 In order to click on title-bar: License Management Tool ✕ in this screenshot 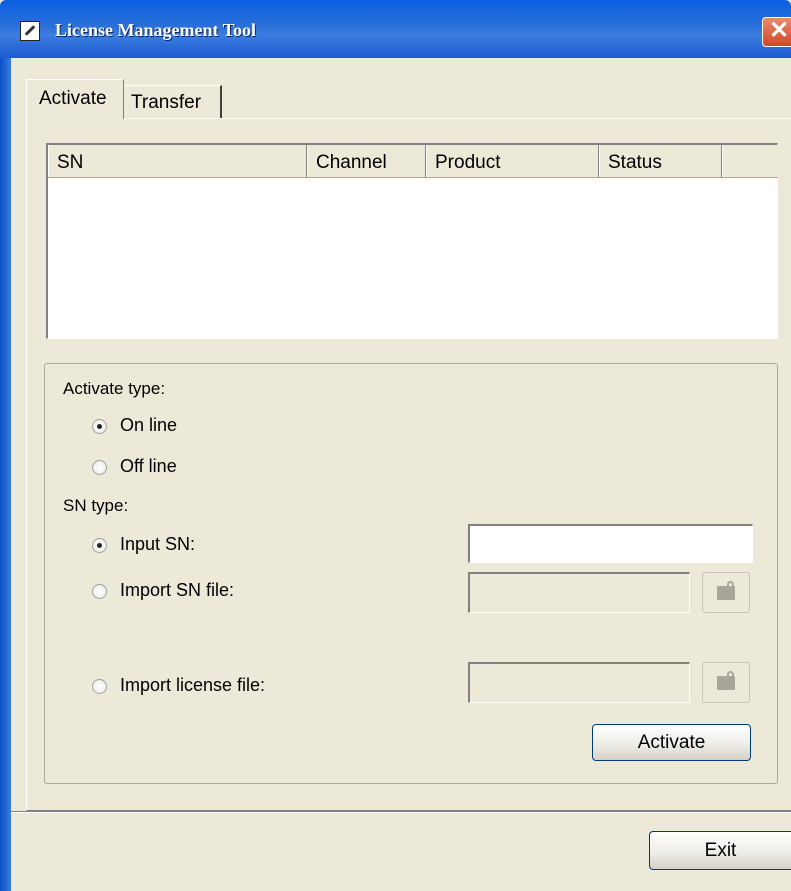, I will do `click(395, 29)`.